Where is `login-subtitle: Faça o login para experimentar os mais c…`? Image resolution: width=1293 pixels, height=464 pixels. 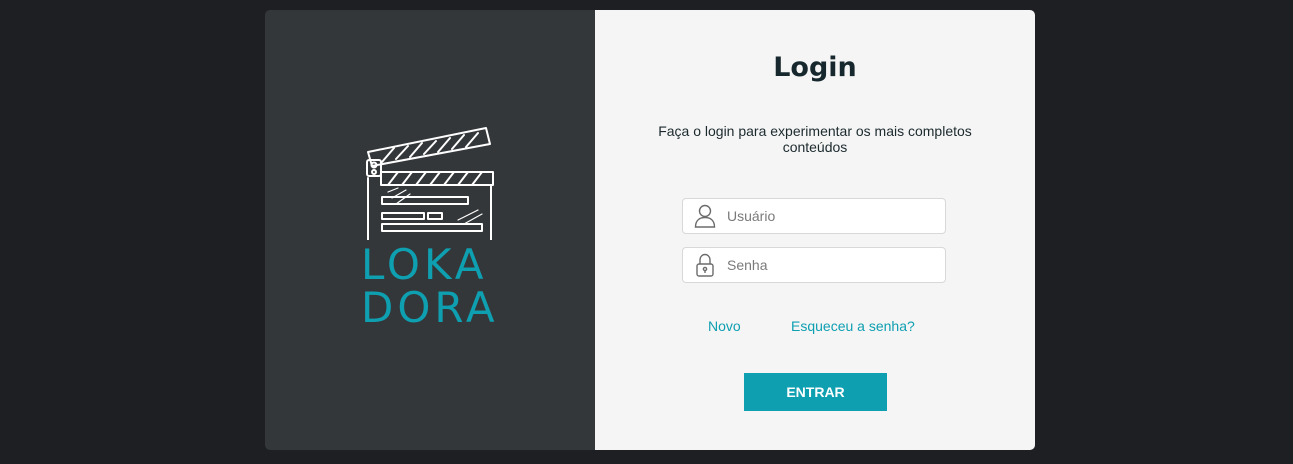 login-subtitle: Faça o login para experimentar os mais c… is located at coordinates (815, 139).